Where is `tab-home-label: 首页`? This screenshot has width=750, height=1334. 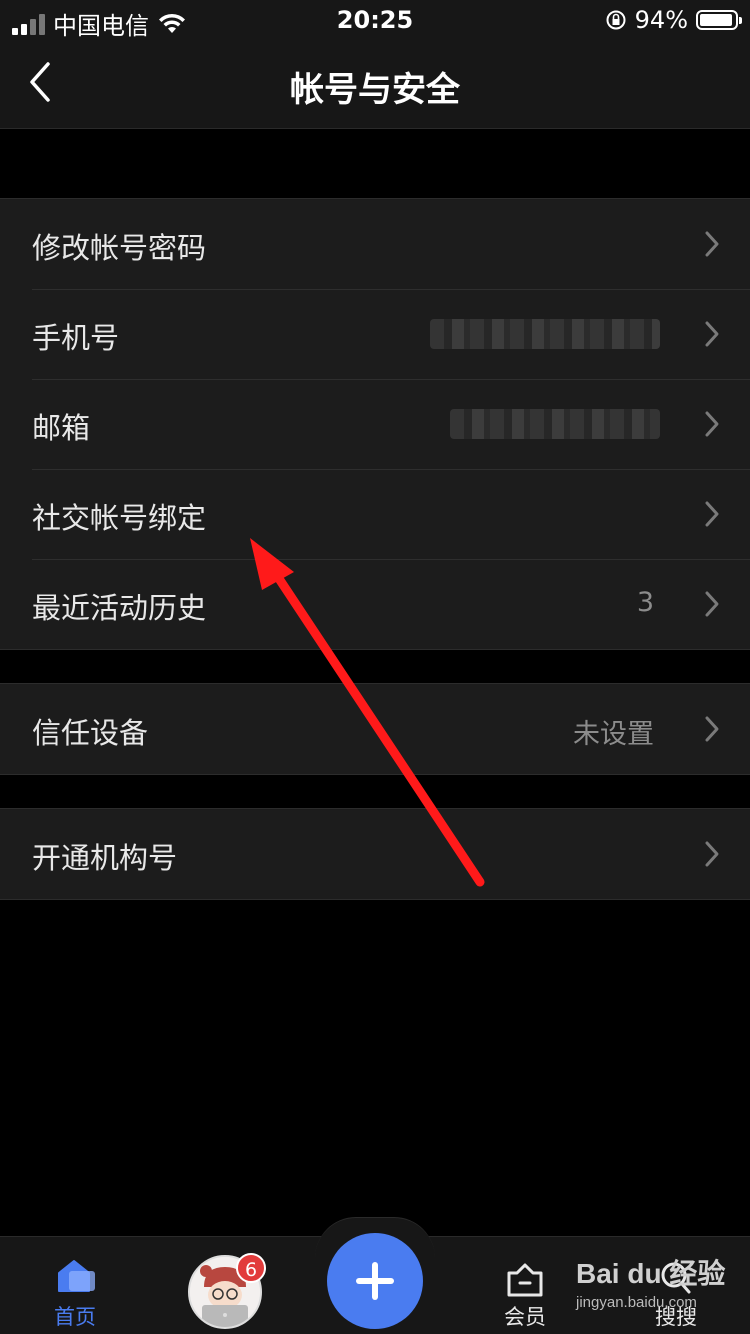 tab-home-label: 首页 is located at coordinates (75, 1317).